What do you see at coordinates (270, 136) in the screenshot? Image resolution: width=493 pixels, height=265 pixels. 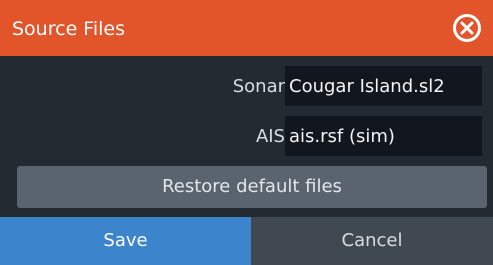 I see `ais-label: AIS` at bounding box center [270, 136].